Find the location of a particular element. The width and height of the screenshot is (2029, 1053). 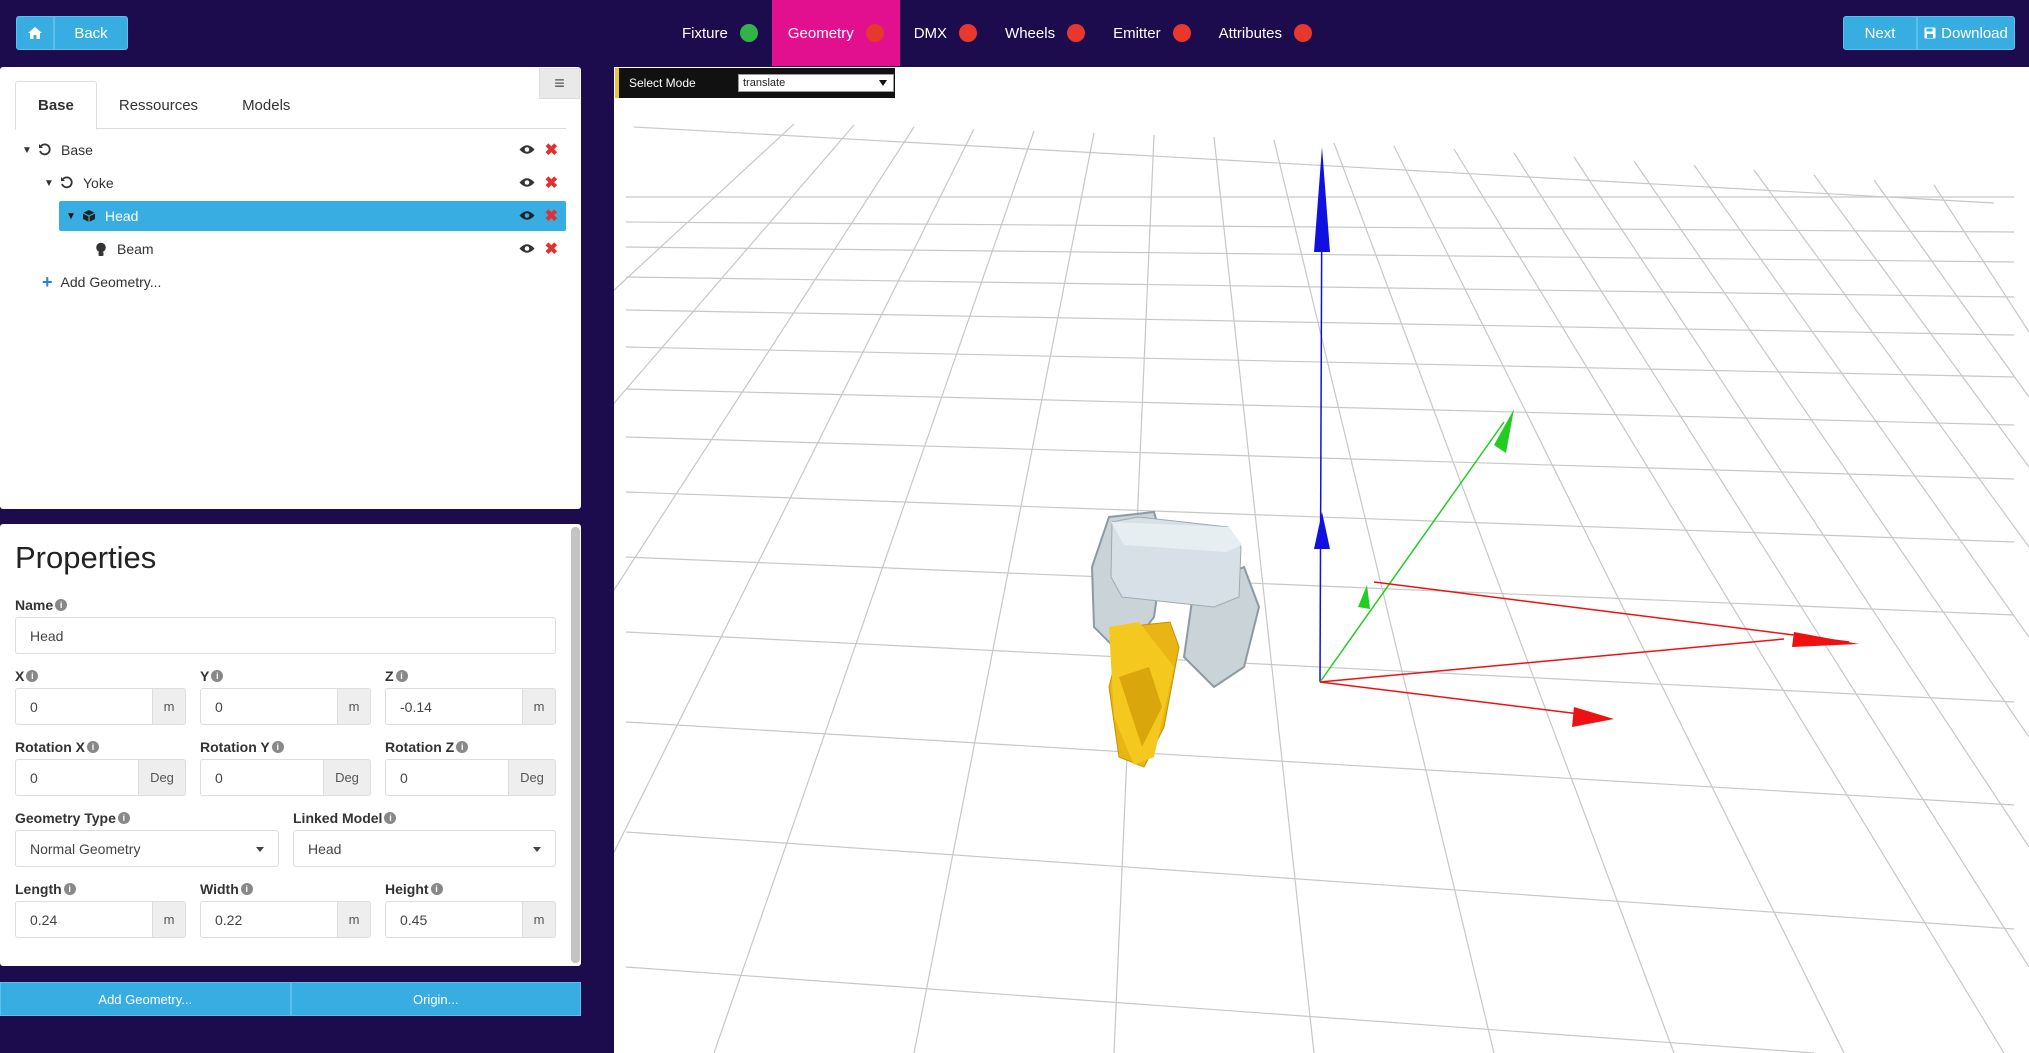

rotation-x-input: 0 is located at coordinates (77, 777).